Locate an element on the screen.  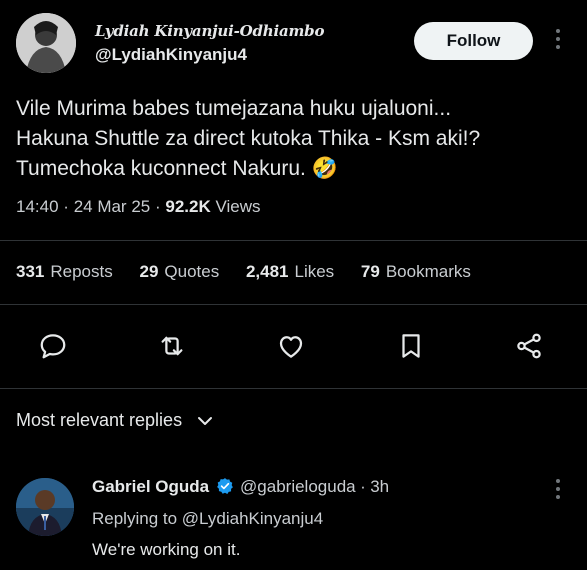
reply-author-name: Gabriel Oguda is located at coordinates (150, 486).